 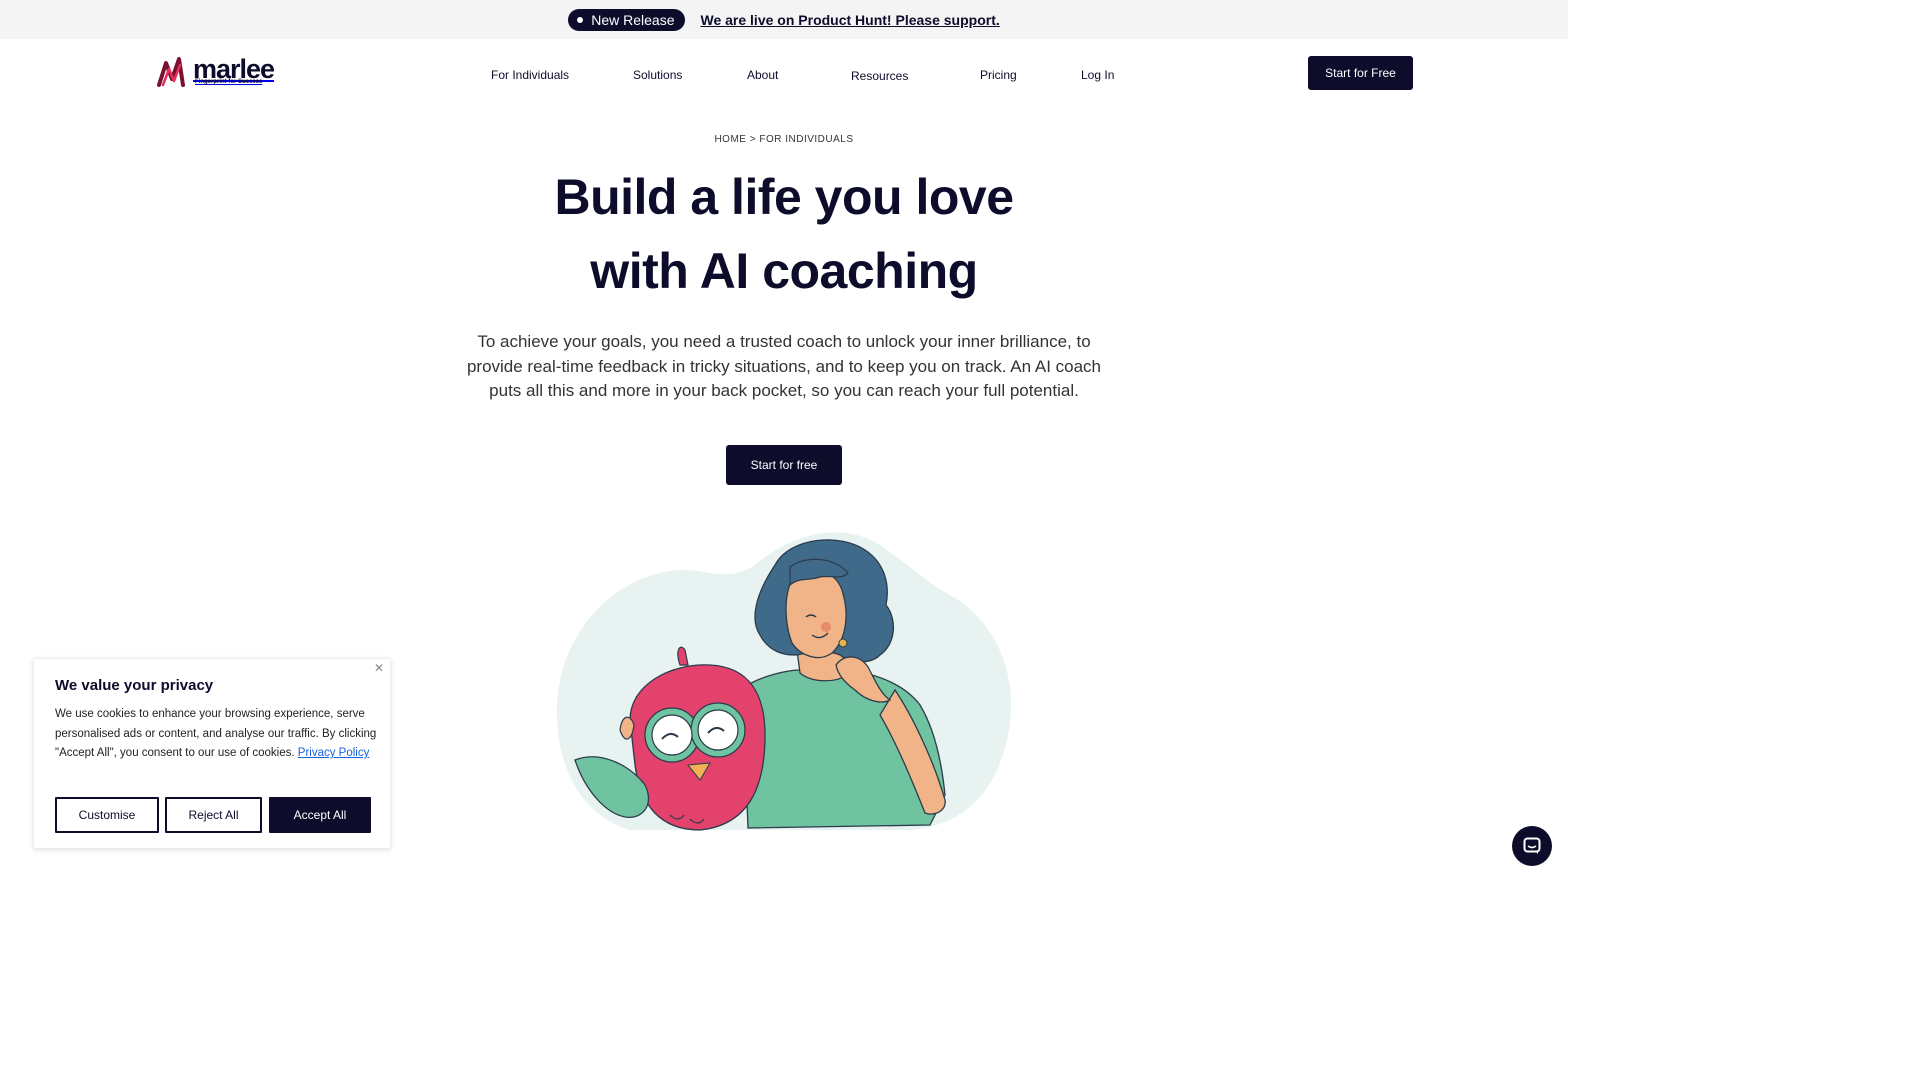 I want to click on new-release-label: New Release, so click(x=633, y=19).